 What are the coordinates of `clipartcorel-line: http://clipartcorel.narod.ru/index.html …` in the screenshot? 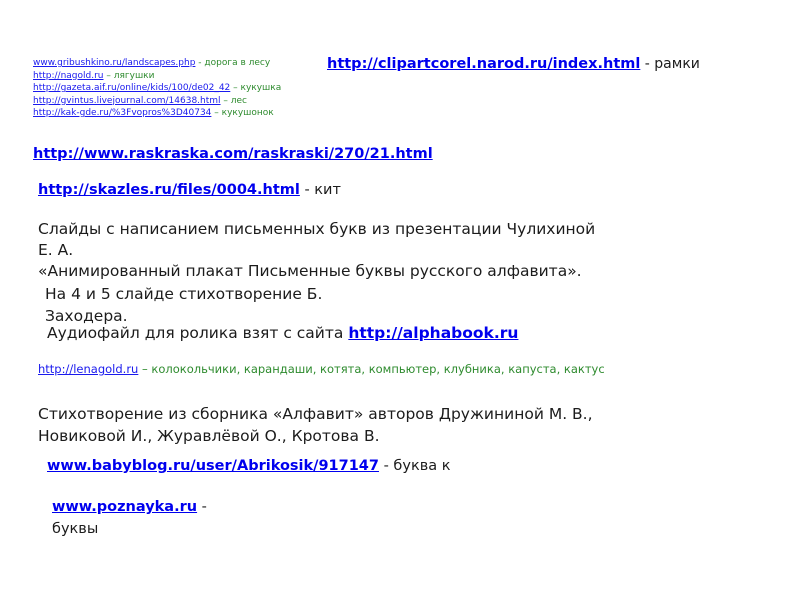 It's located at (513, 64).